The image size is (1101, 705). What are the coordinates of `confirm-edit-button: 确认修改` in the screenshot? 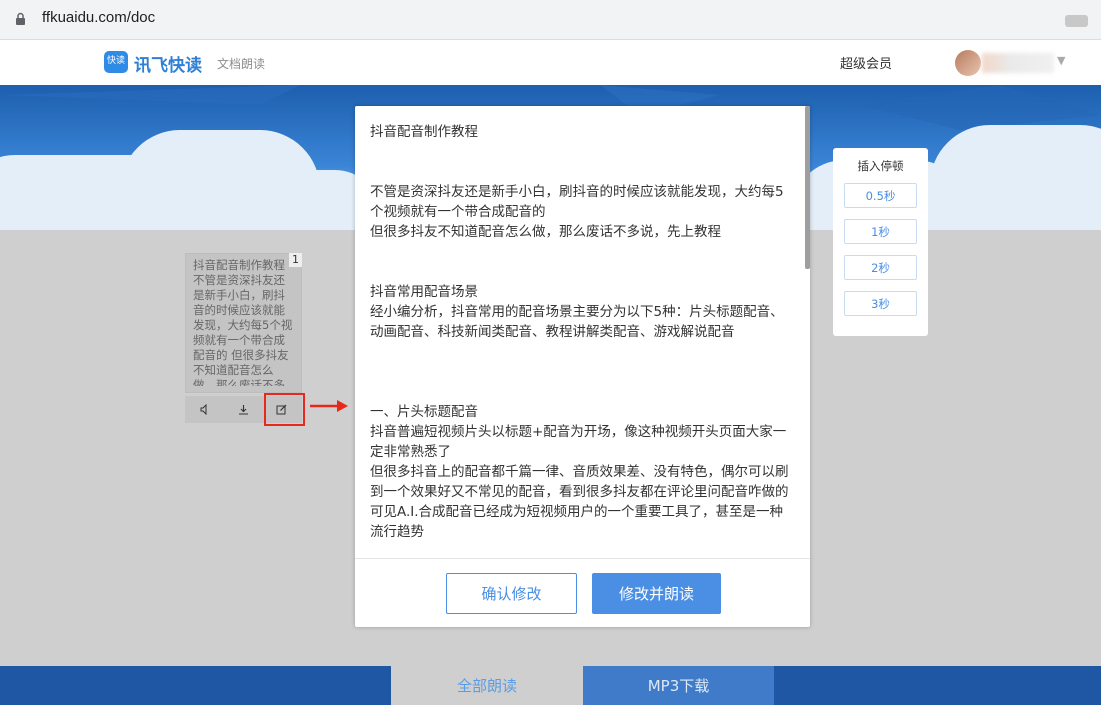 It's located at (511, 593).